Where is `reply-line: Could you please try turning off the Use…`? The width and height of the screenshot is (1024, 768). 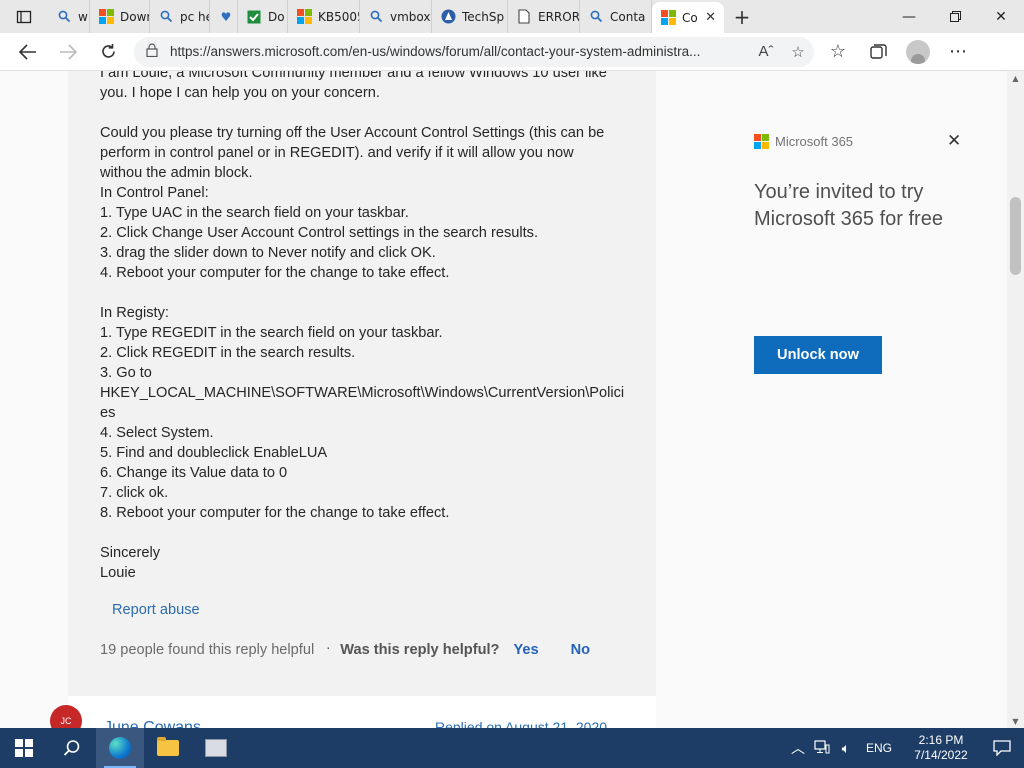 reply-line: Could you please try turning off the Use… is located at coordinates (352, 133).